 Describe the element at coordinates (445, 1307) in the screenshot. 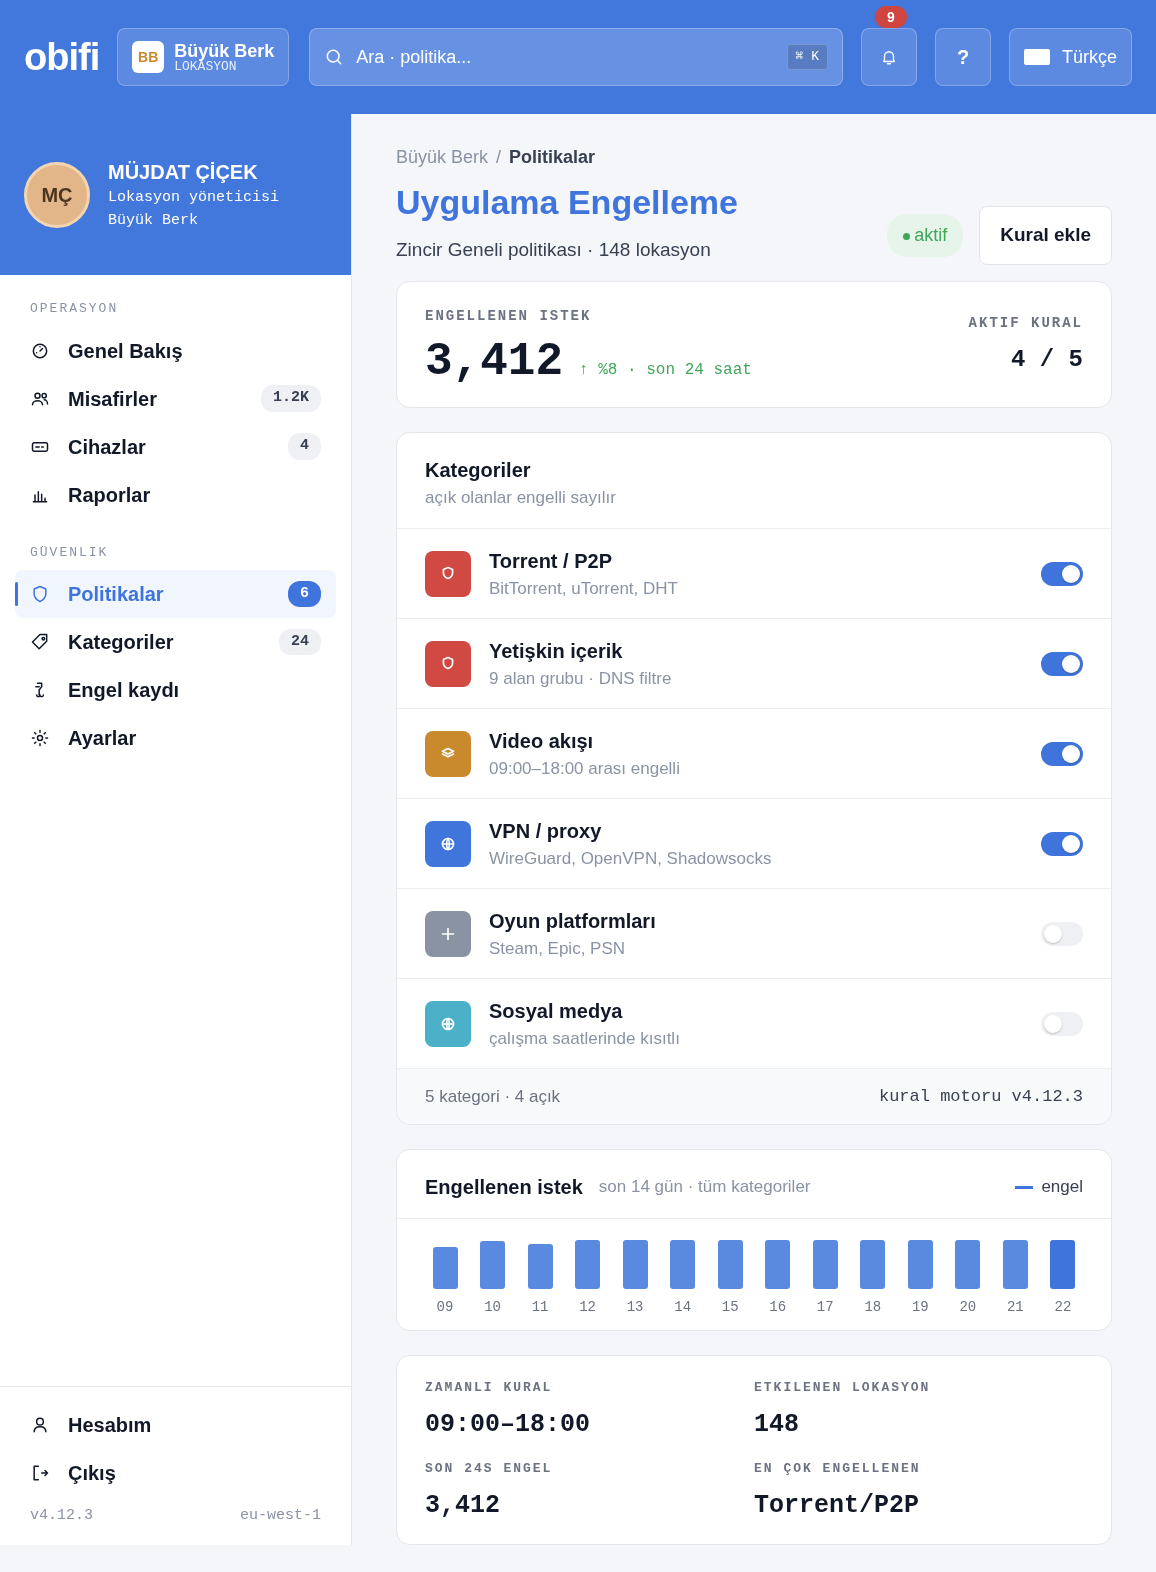

I see `axis-label: 09` at that location.